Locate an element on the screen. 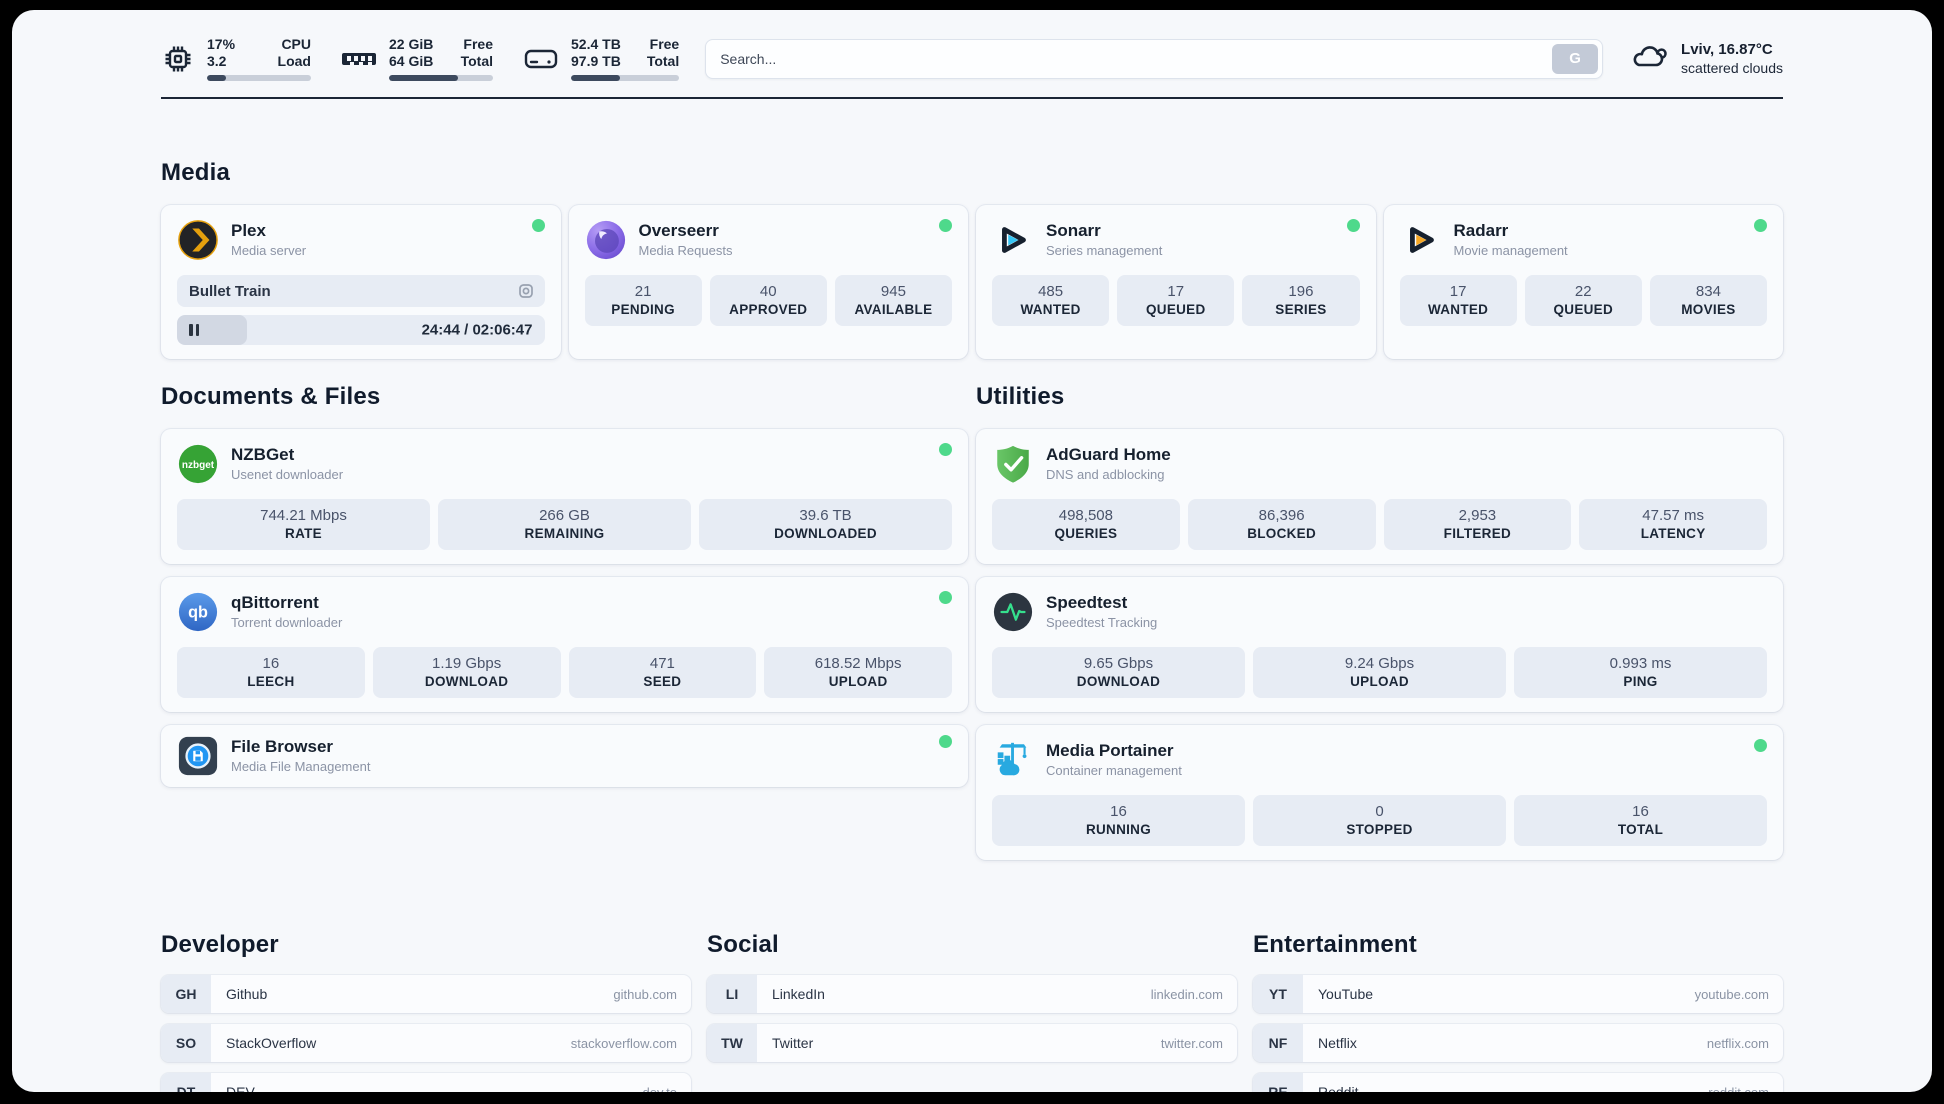  link-badge: DT is located at coordinates (186, 1082).